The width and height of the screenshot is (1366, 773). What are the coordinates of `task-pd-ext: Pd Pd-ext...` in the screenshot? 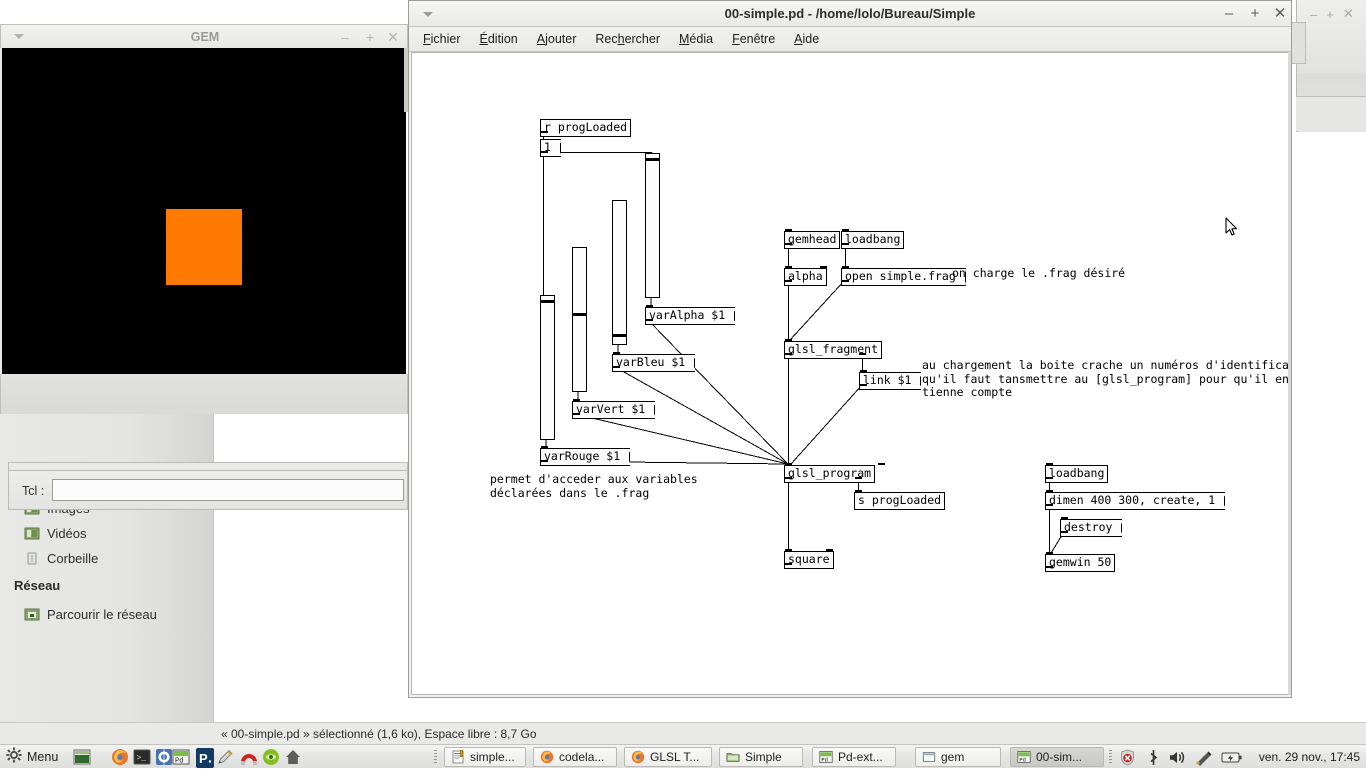 It's located at (854, 757).